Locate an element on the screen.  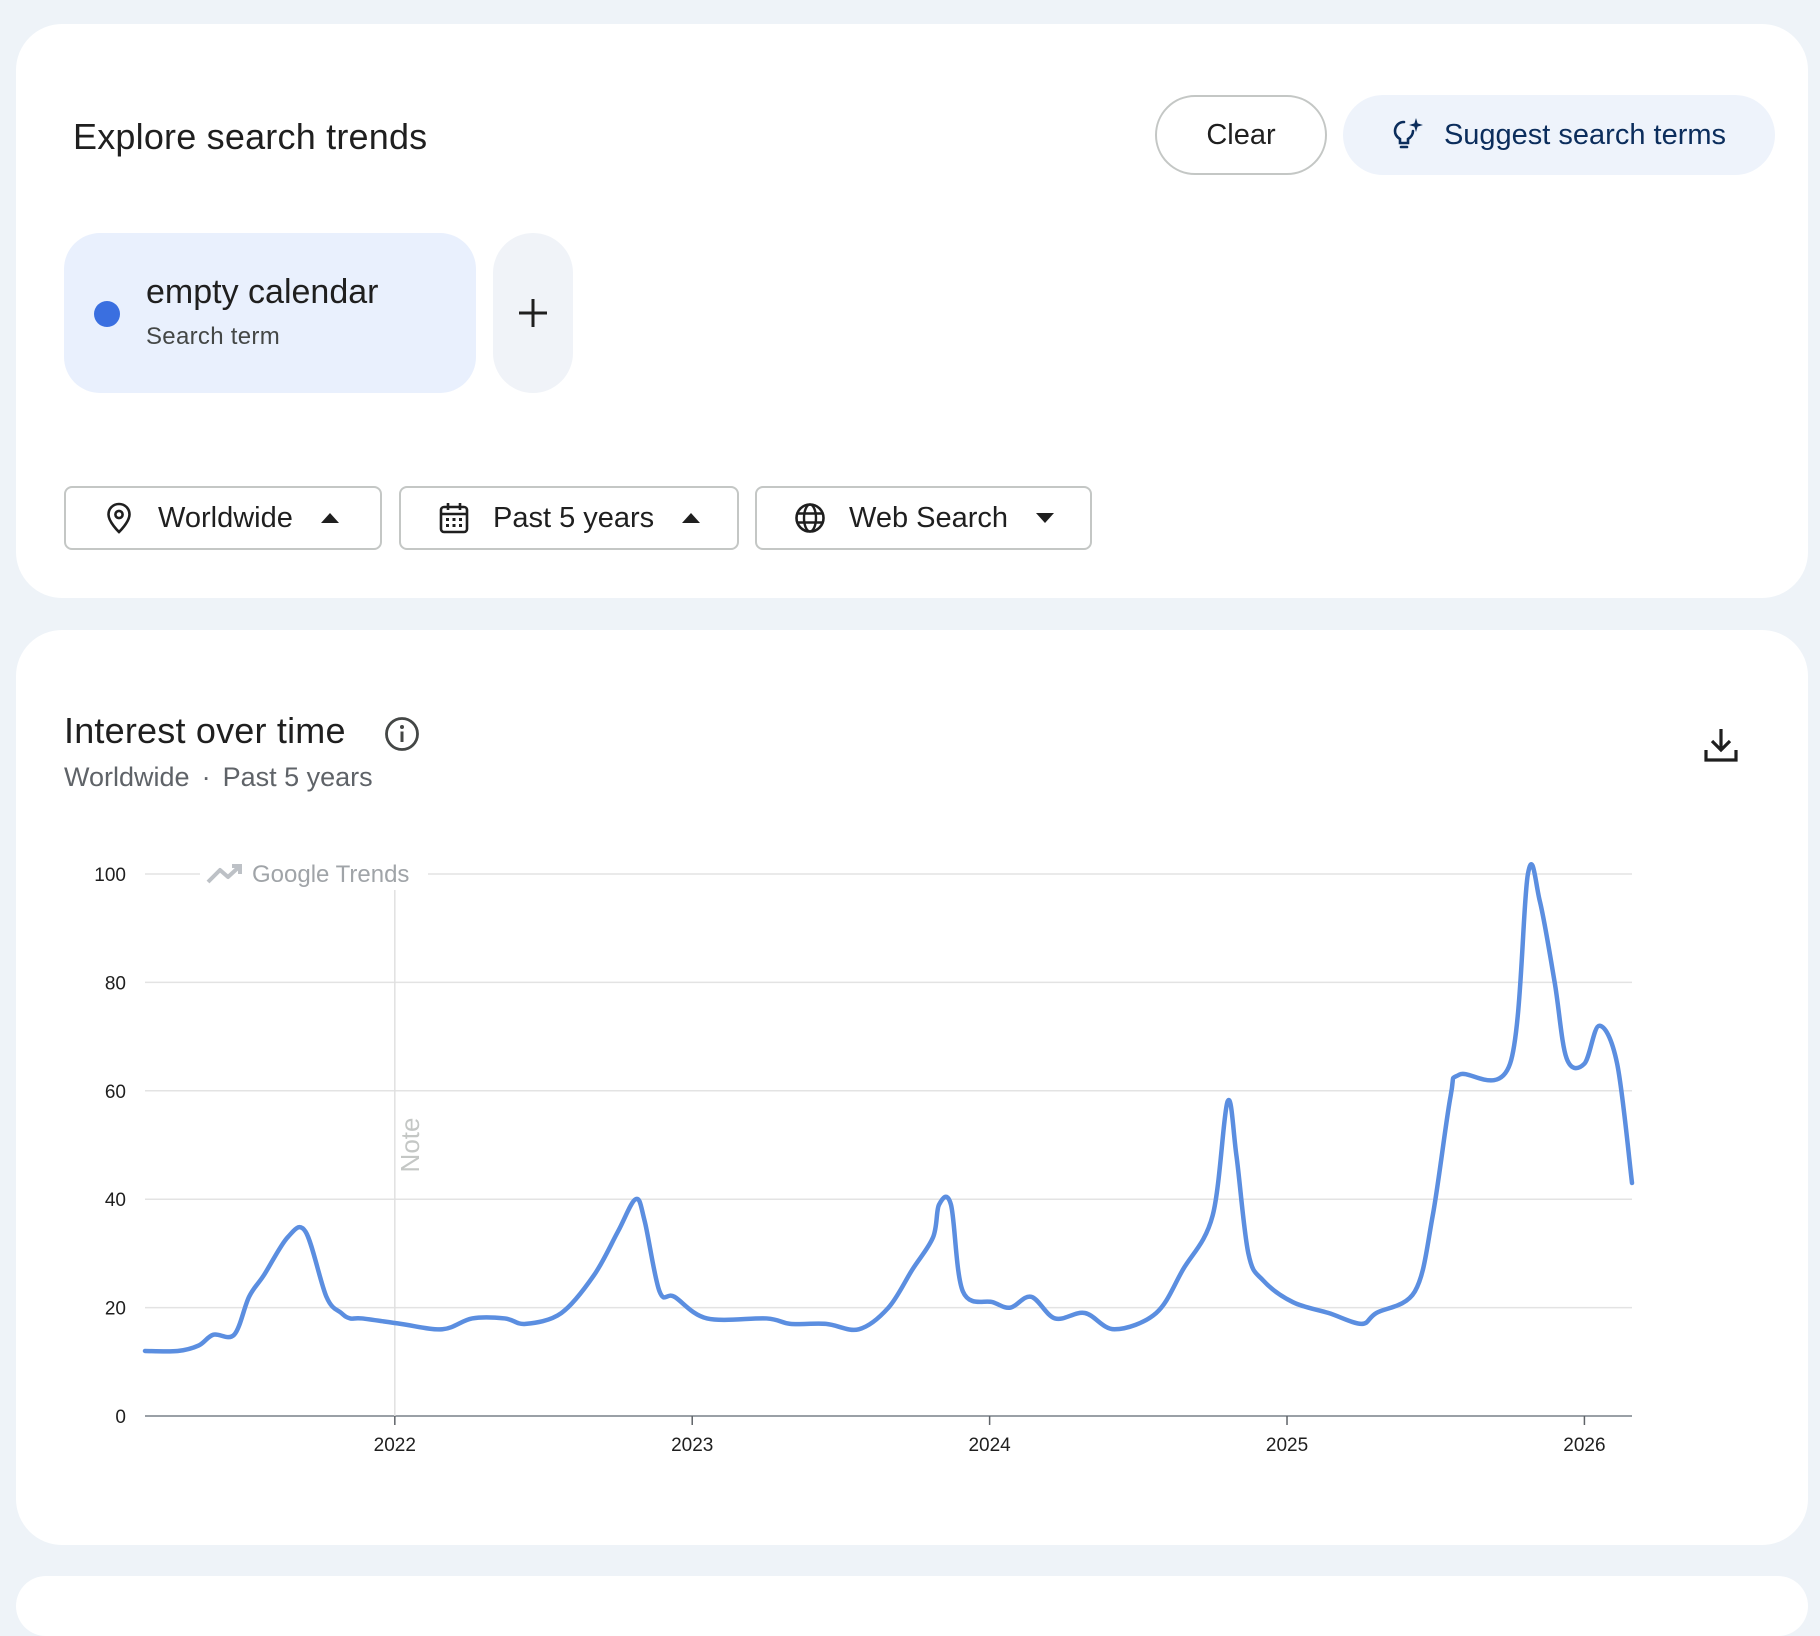
series-color-dot is located at coordinates (107, 314).